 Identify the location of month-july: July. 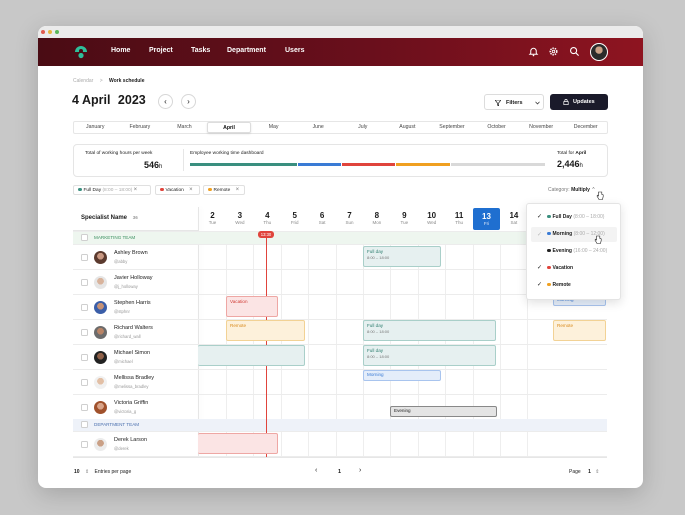
(363, 127).